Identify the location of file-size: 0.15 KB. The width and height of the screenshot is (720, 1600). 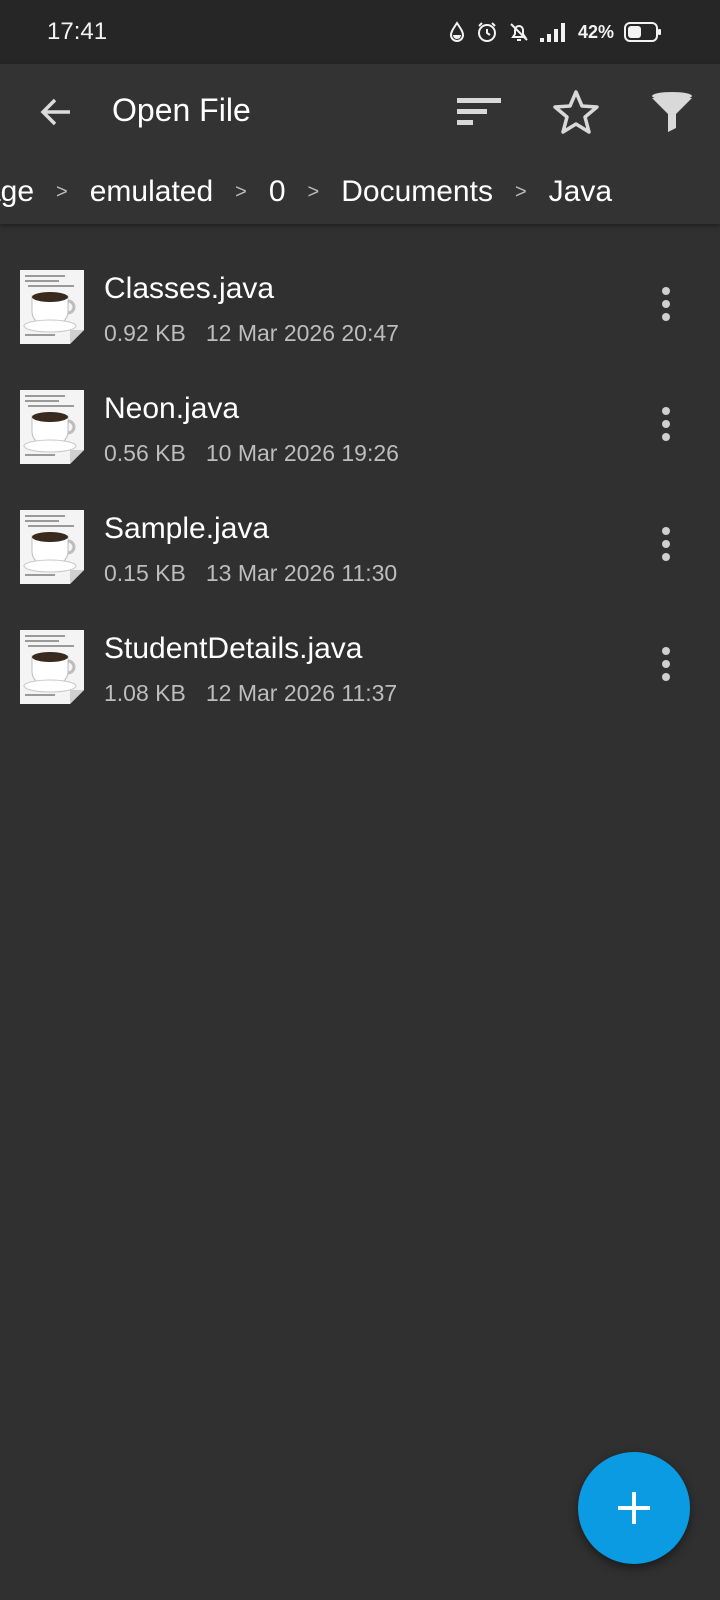
(145, 573).